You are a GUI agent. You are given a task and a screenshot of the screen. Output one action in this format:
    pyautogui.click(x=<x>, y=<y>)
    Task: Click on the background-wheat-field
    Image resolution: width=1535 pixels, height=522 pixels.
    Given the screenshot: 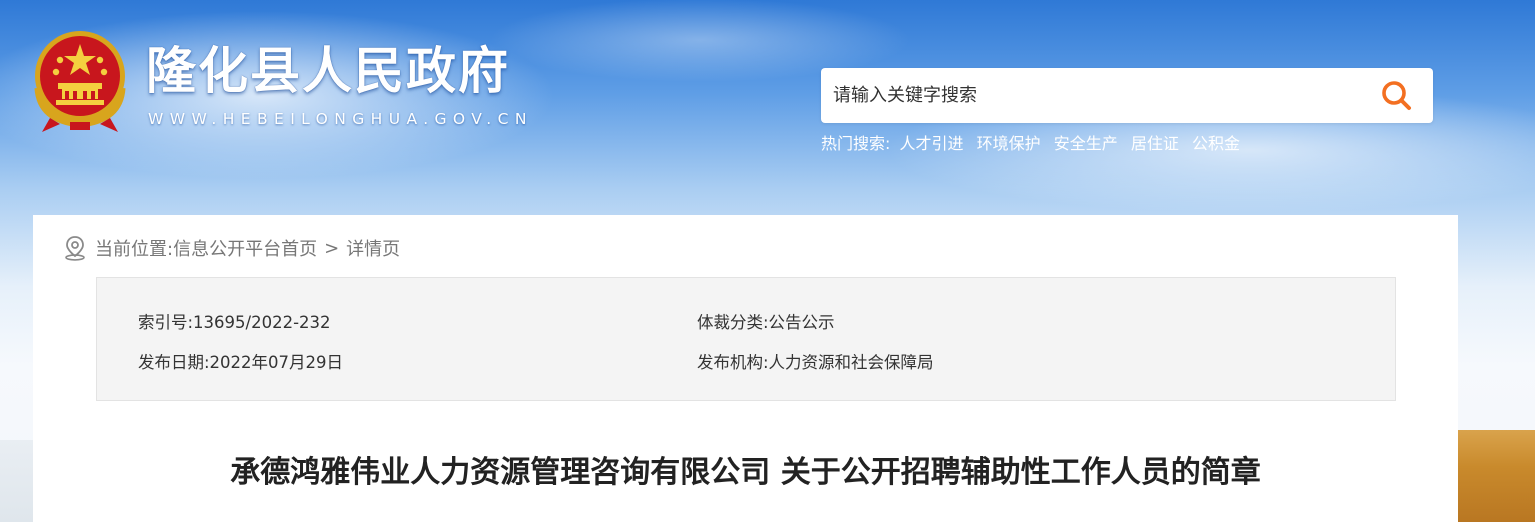 What is the action you would take?
    pyautogui.click(x=1490, y=476)
    